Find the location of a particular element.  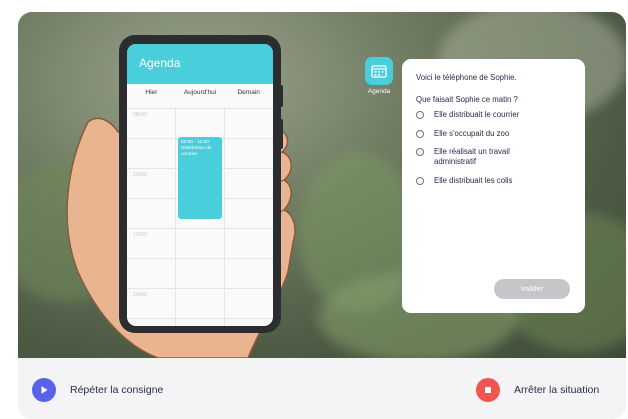

agenda-columns: Hier Aujourd'hui Demain is located at coordinates (200, 96).